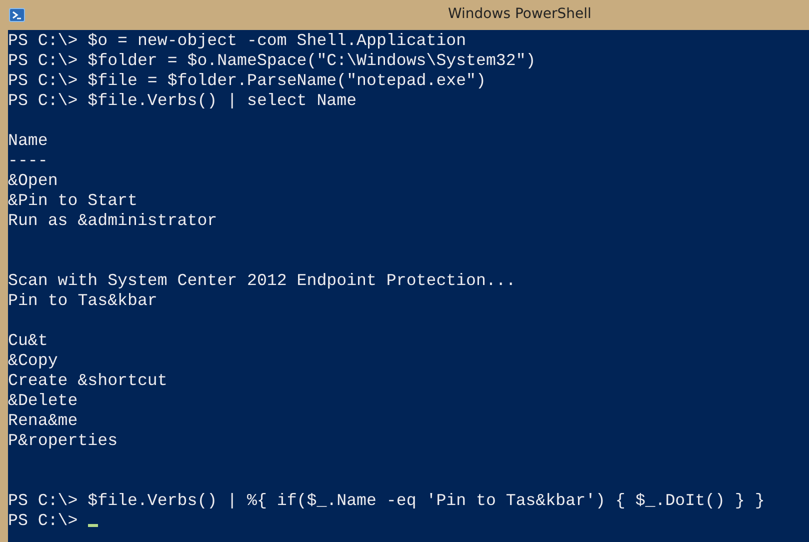 This screenshot has height=542, width=809. What do you see at coordinates (28, 140) in the screenshot?
I see `console-output-line: Name` at bounding box center [28, 140].